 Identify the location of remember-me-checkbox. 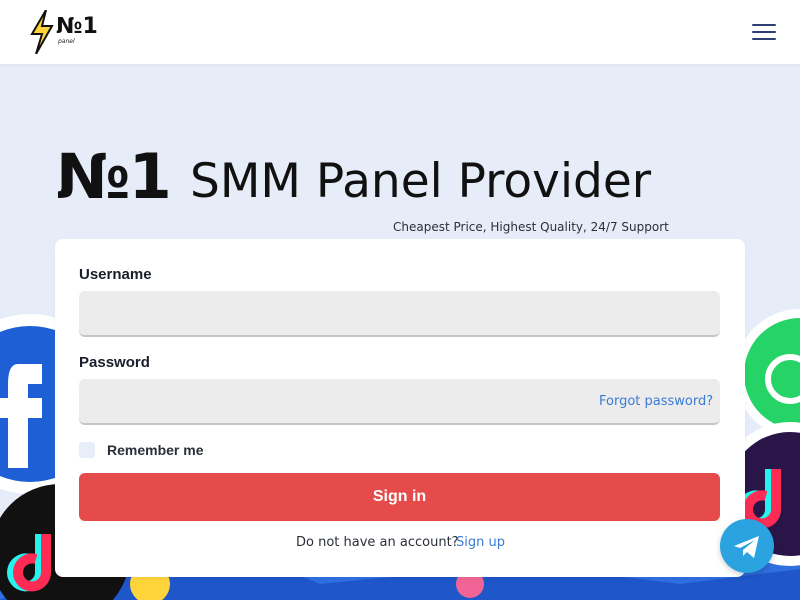
(87, 450).